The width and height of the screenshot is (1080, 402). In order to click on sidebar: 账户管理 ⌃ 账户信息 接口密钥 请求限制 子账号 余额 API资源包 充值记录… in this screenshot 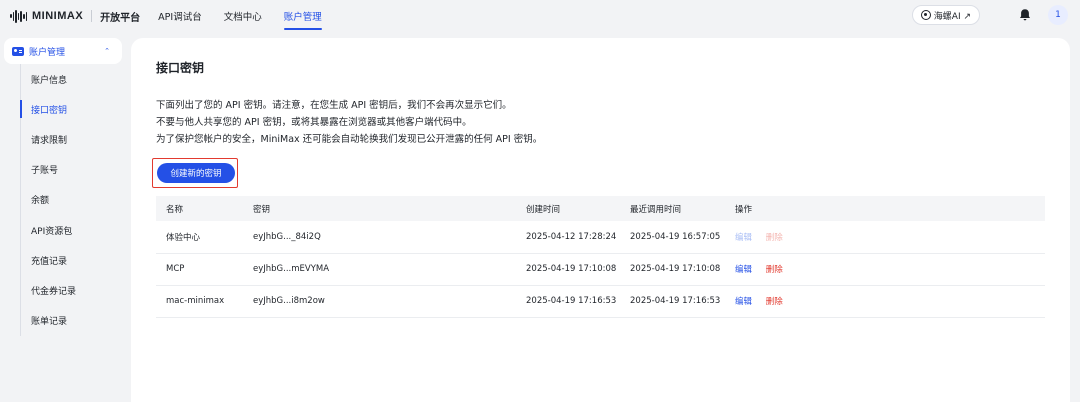, I will do `click(63, 187)`.